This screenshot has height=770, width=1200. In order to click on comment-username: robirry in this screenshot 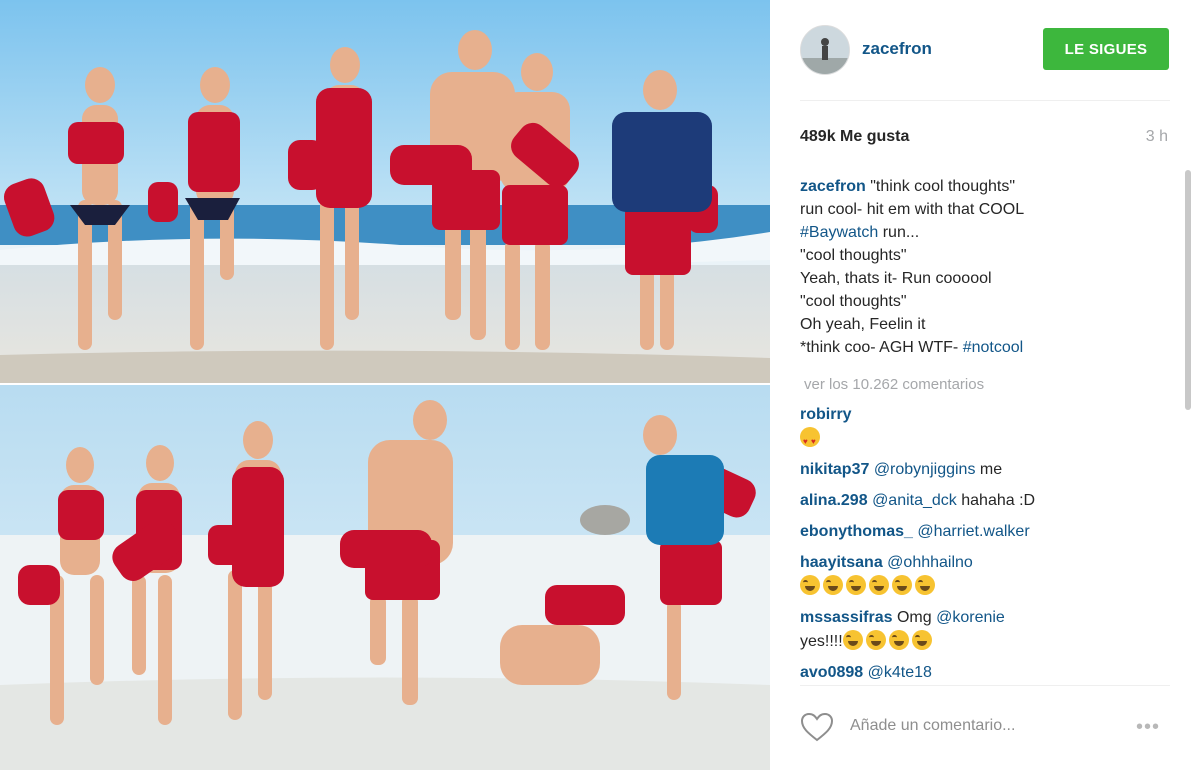, I will do `click(826, 414)`.